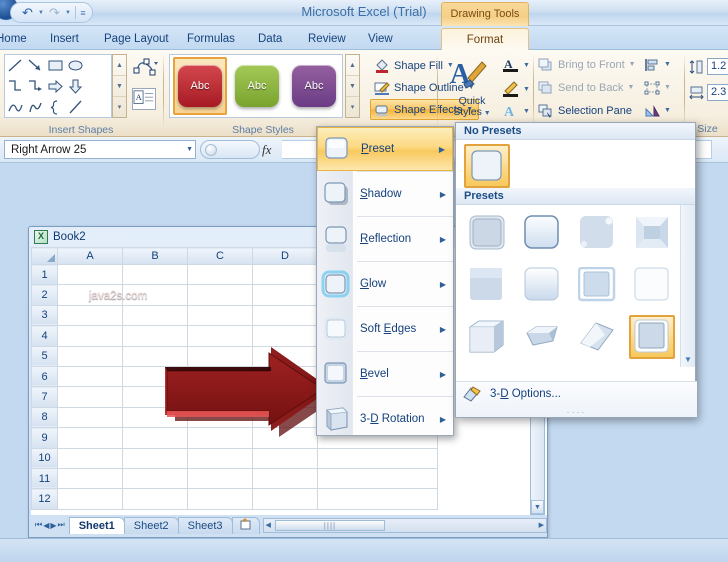 The width and height of the screenshot is (728, 562). What do you see at coordinates (90, 397) in the screenshot?
I see `cell-a7` at bounding box center [90, 397].